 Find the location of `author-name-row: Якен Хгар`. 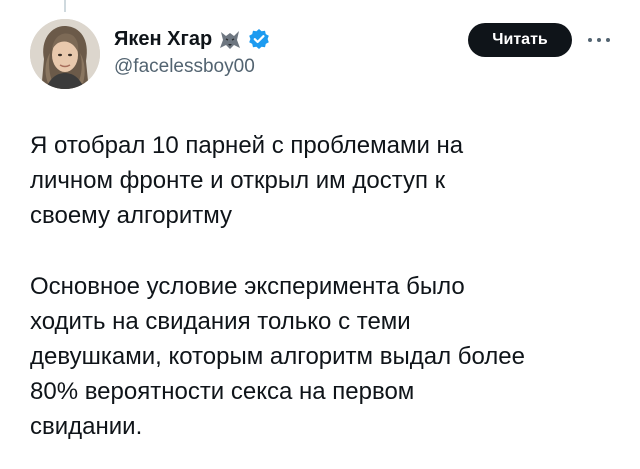

author-name-row: Якен Хгар is located at coordinates (192, 39).